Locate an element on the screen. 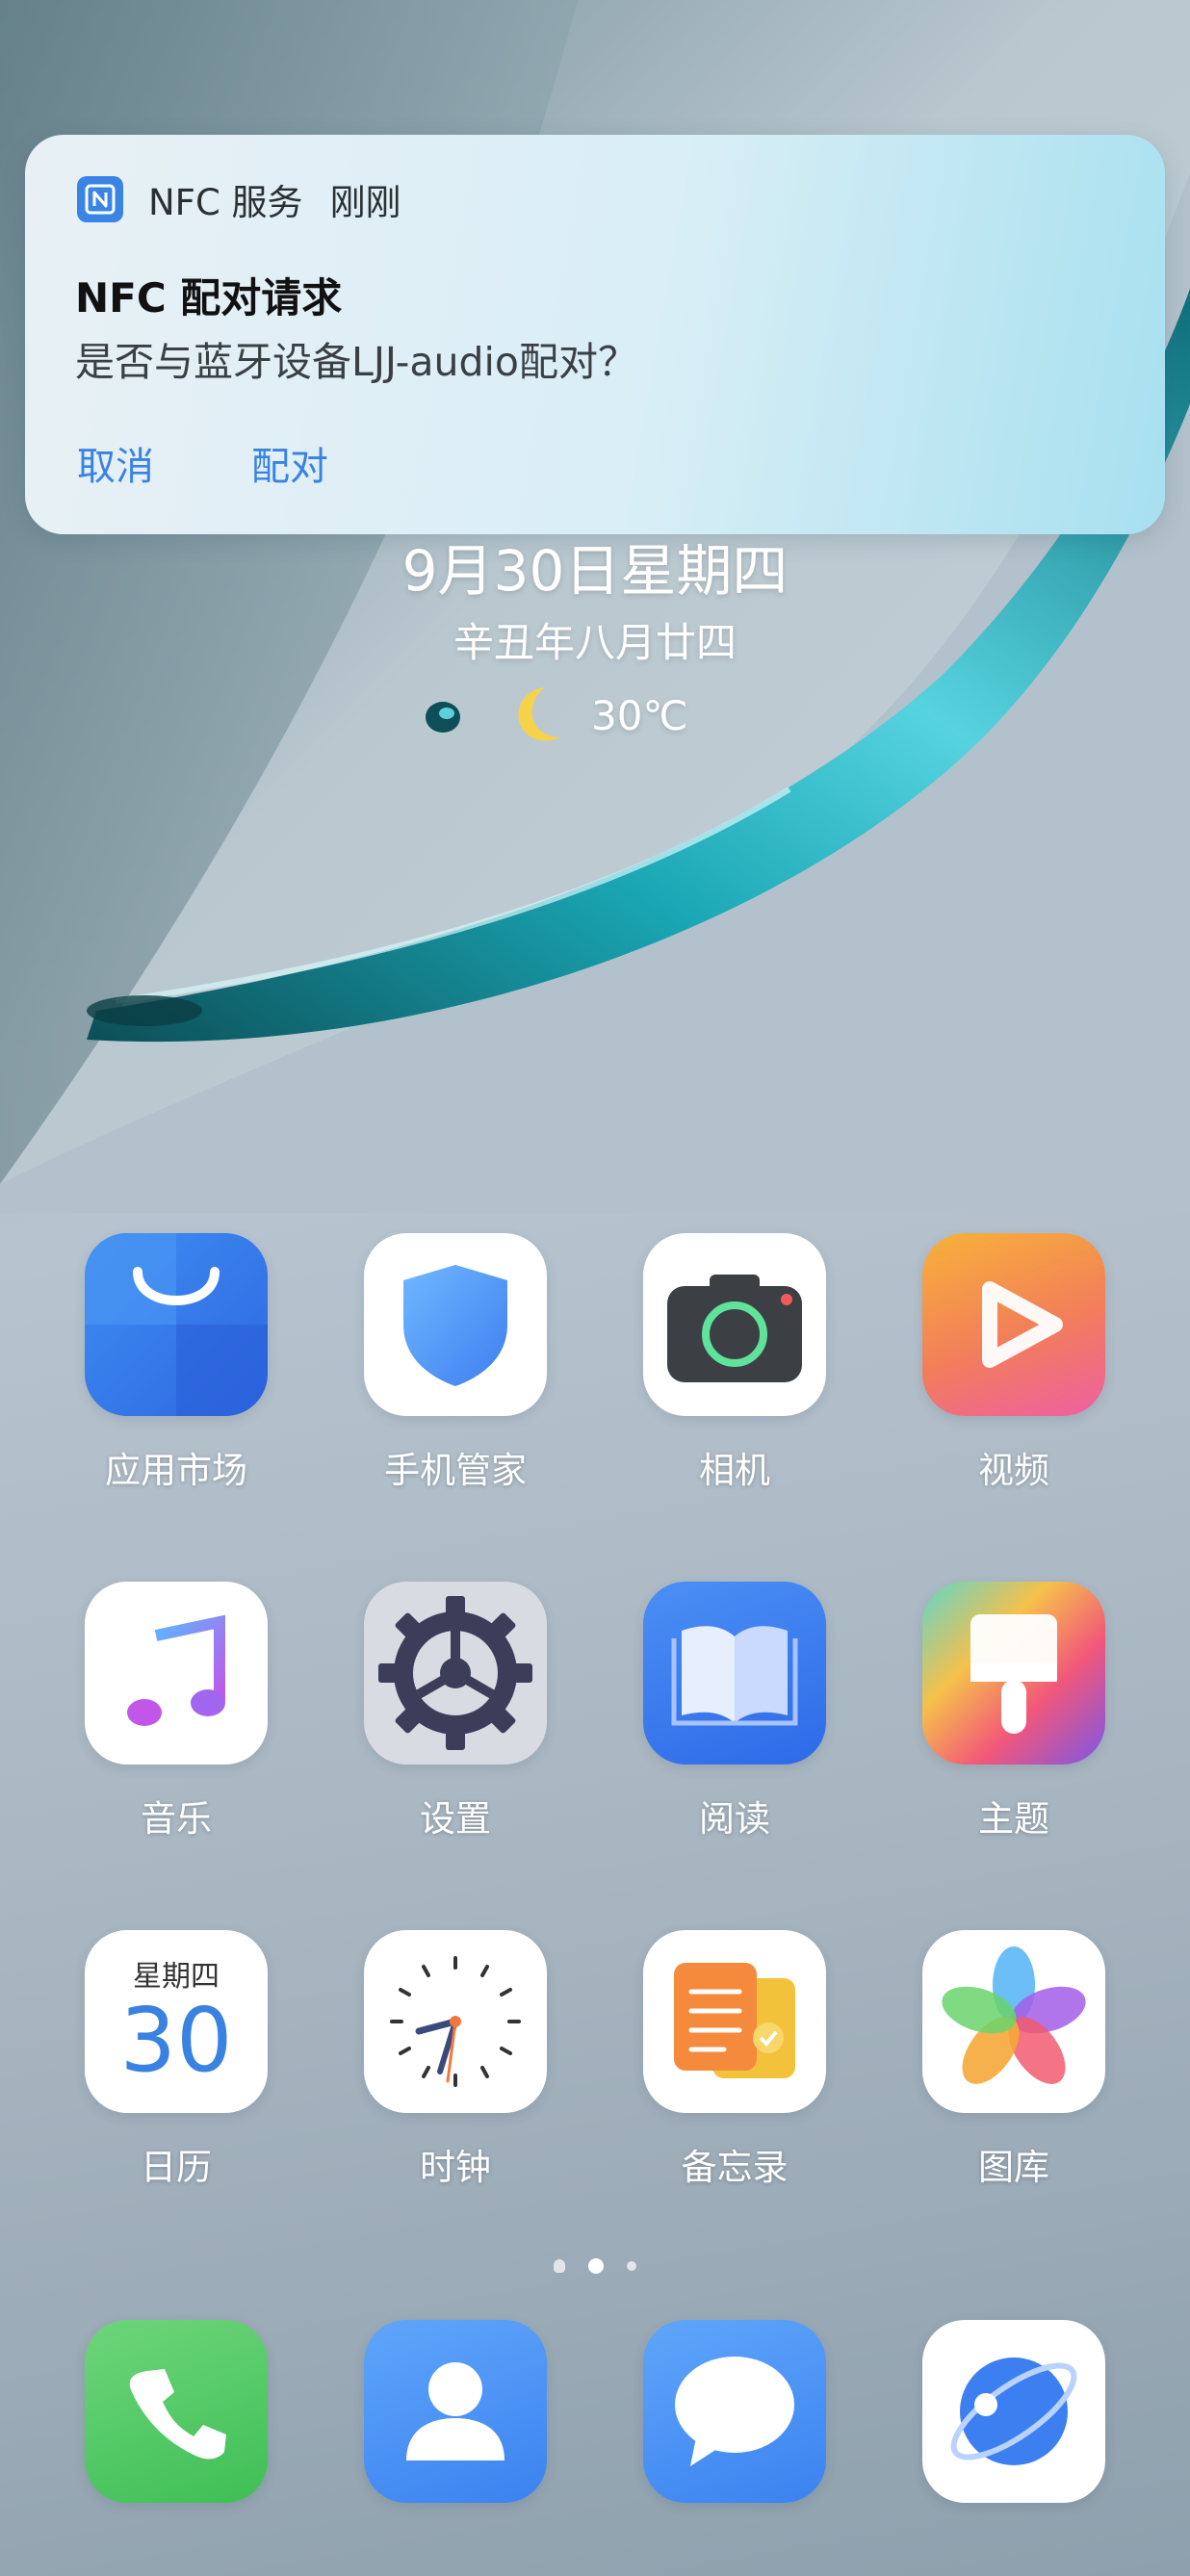 The image size is (1190, 2576). contacts-icon is located at coordinates (456, 2411).